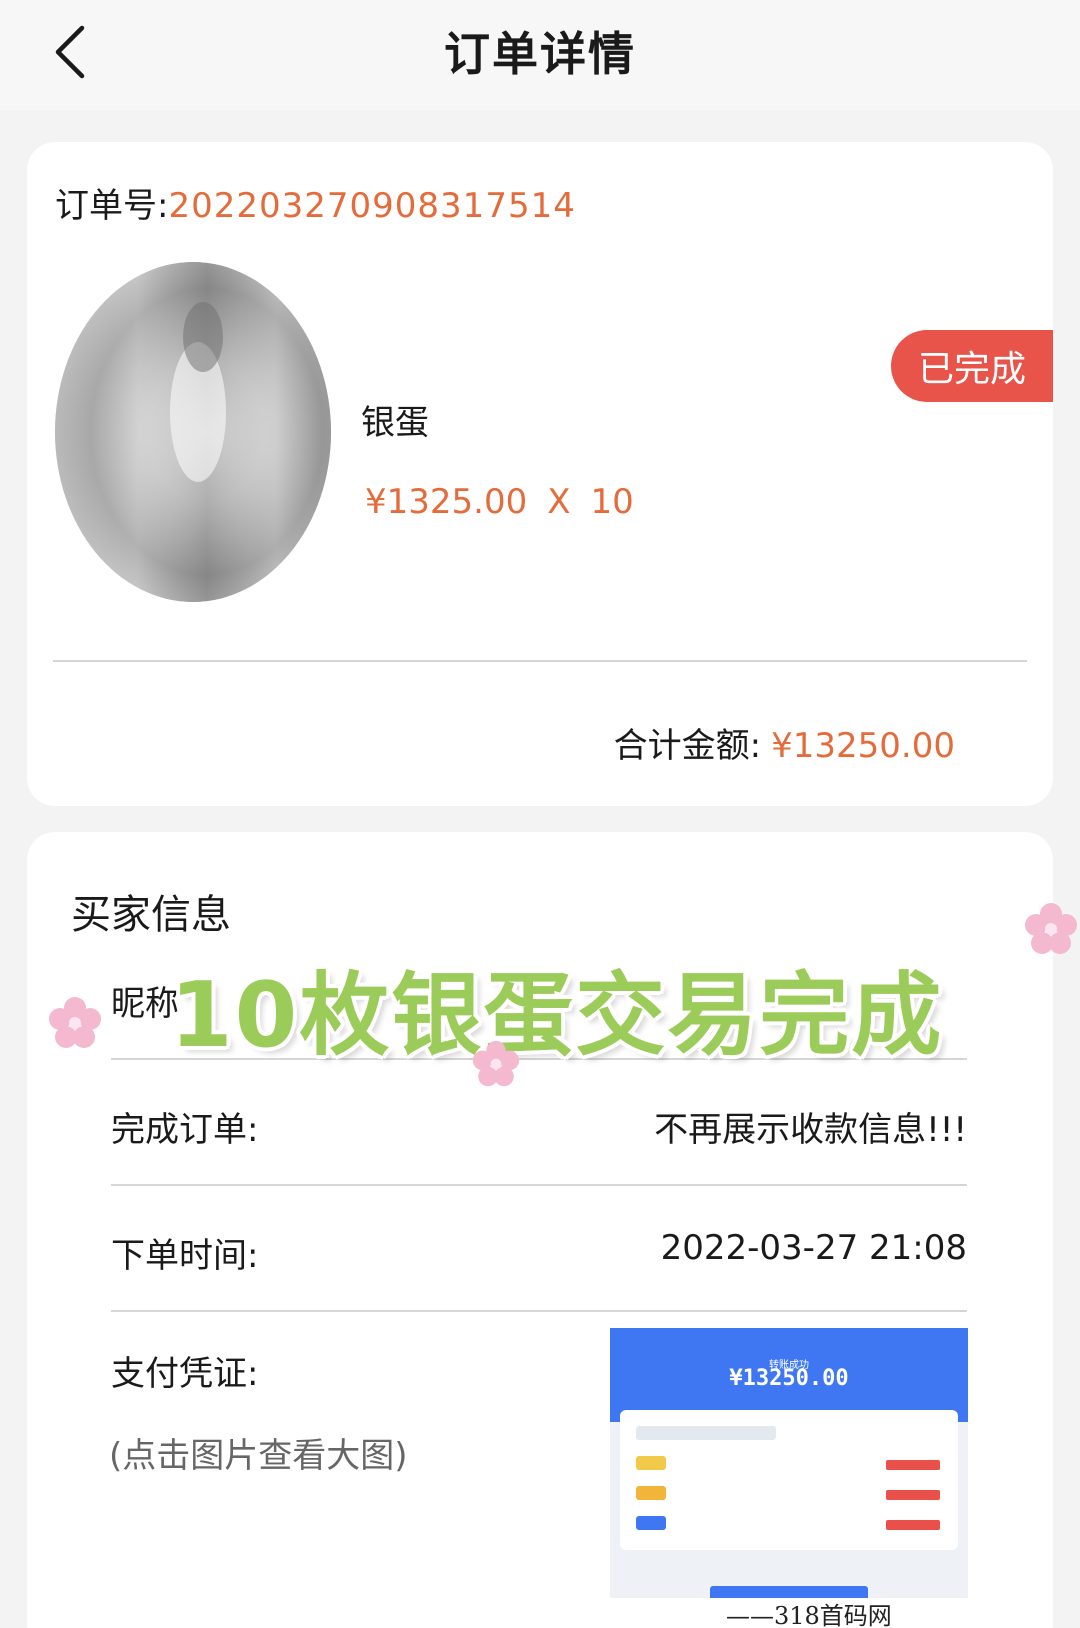  Describe the element at coordinates (559, 502) in the screenshot. I see `multiplier-sign: X` at that location.